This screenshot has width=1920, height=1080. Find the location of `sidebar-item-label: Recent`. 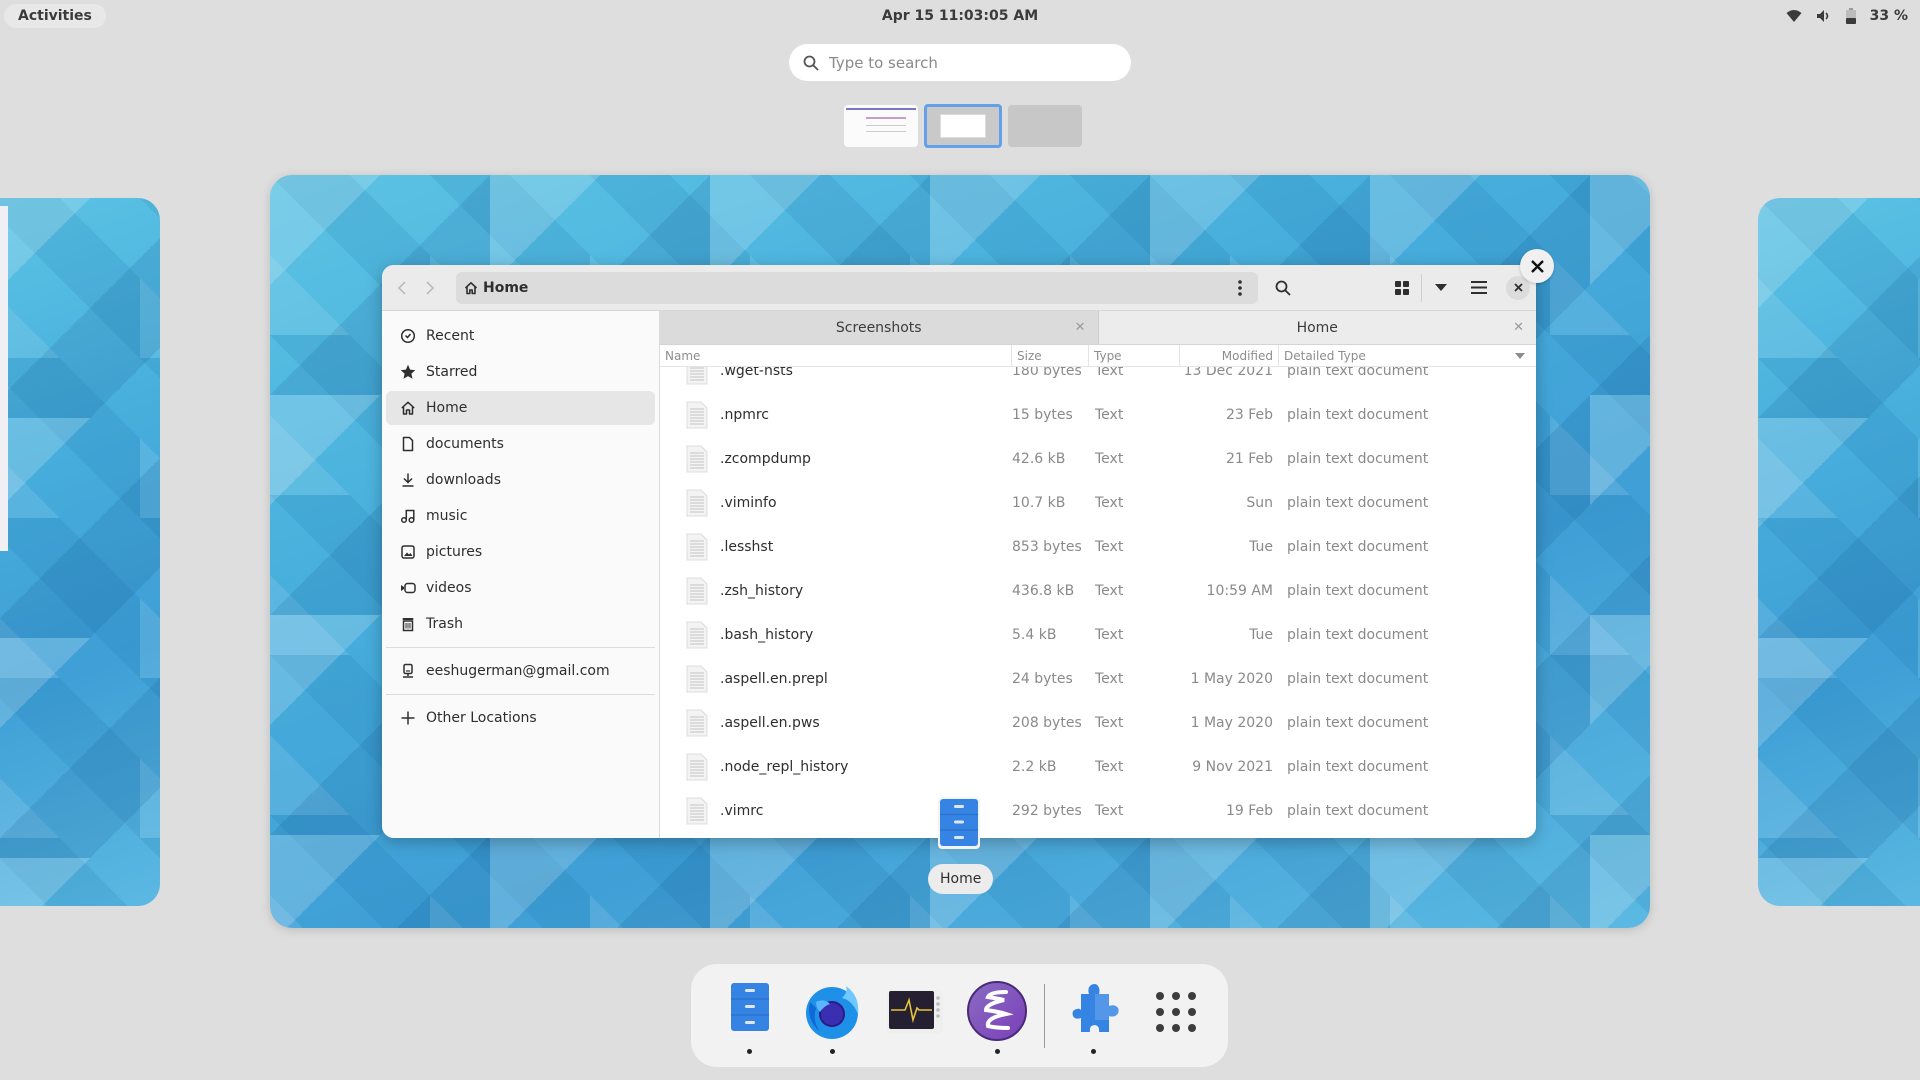

sidebar-item-label: Recent is located at coordinates (450, 336).